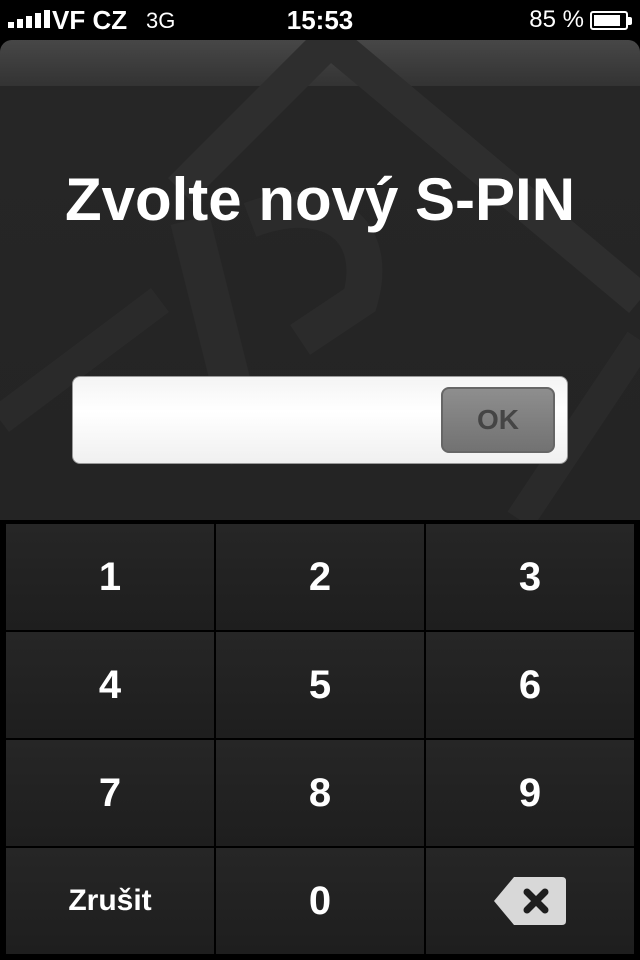 The width and height of the screenshot is (640, 960). I want to click on dialog-title: Zvolte nový S-PIN, so click(320, 199).